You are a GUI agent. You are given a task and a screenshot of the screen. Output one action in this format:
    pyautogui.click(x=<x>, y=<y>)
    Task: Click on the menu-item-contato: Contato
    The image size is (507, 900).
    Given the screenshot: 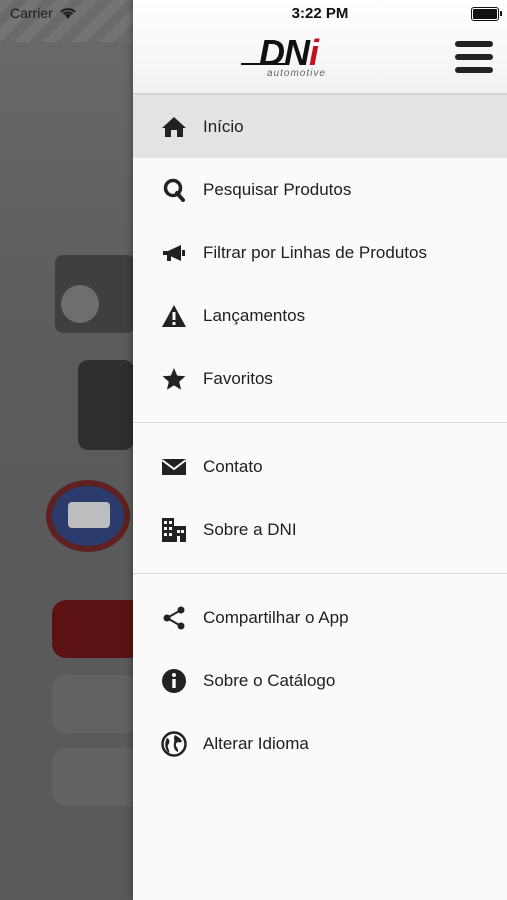 What is the action you would take?
    pyautogui.click(x=320, y=466)
    